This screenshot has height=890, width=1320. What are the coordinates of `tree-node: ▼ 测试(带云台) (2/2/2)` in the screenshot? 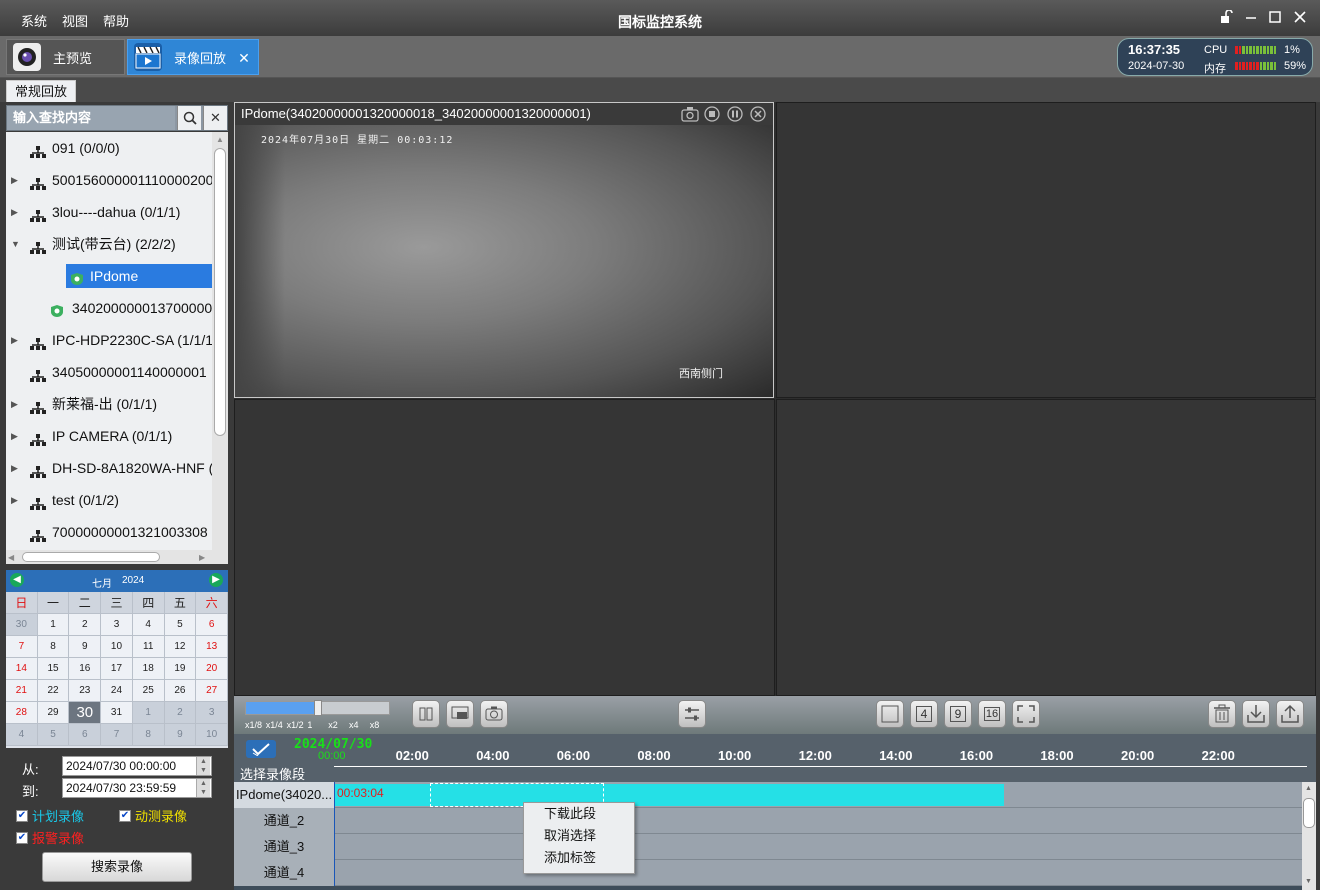 It's located at (112, 244).